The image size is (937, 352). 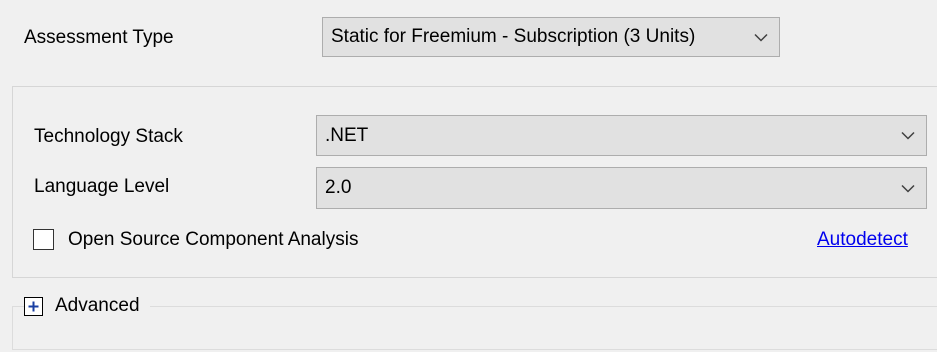 I want to click on autodetect-link: Autodetect, so click(x=862, y=240).